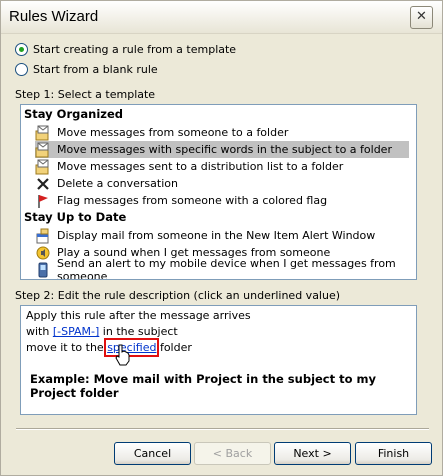 This screenshot has height=476, width=443. Describe the element at coordinates (222, 183) in the screenshot. I see `list-item-delete-conversation: Delete a conversation` at that location.